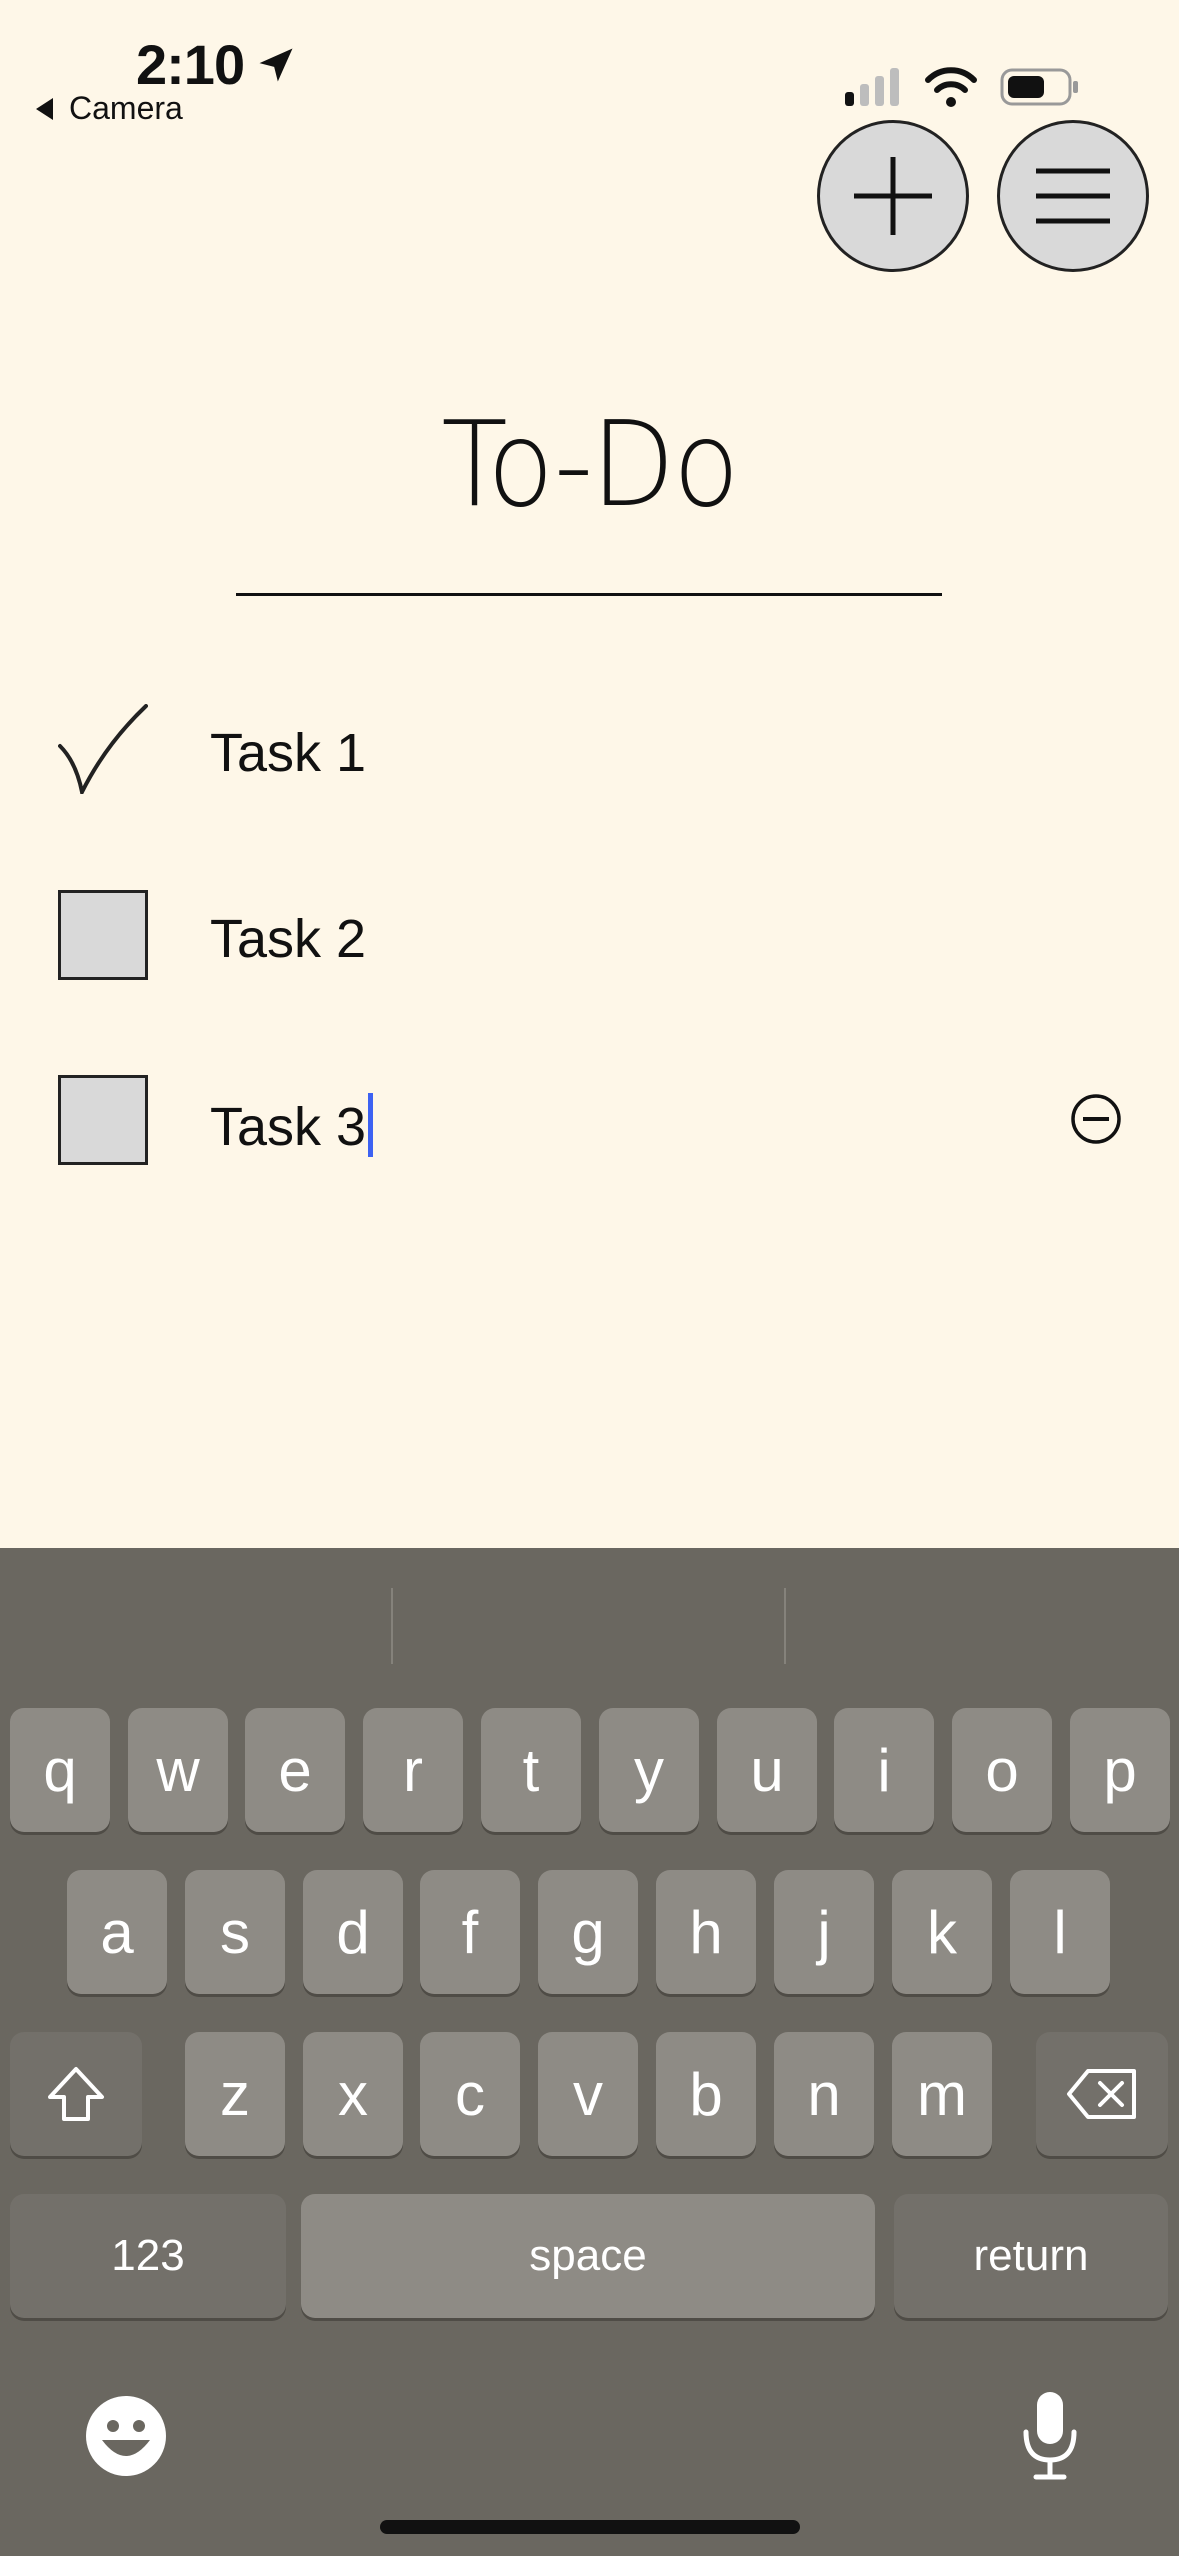  Describe the element at coordinates (1060, 1932) in the screenshot. I see `key-l: l` at that location.